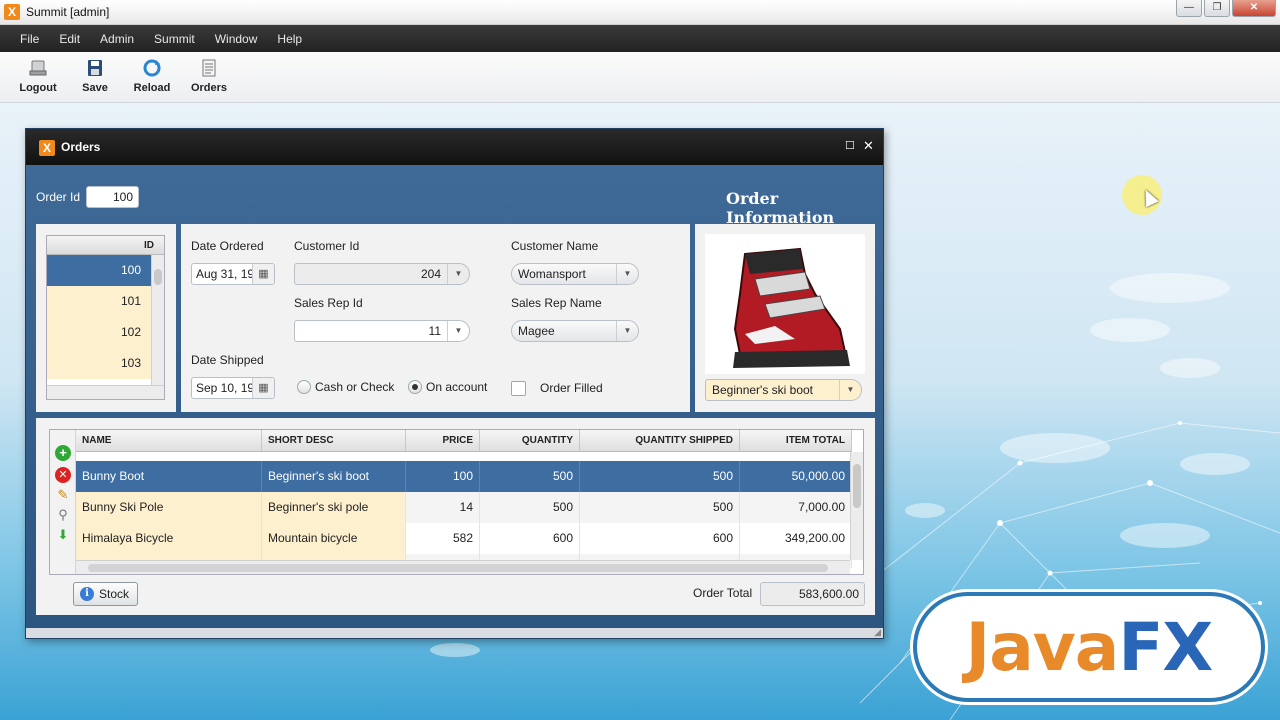 The width and height of the screenshot is (1280, 720). I want to click on id-list: ID 100 101 102 103, so click(105, 317).